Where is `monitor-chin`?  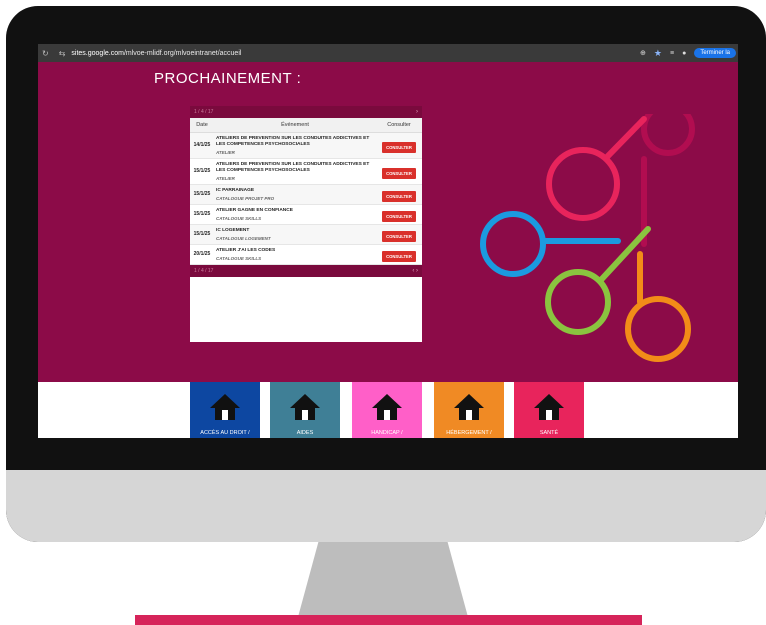
monitor-chin is located at coordinates (386, 506).